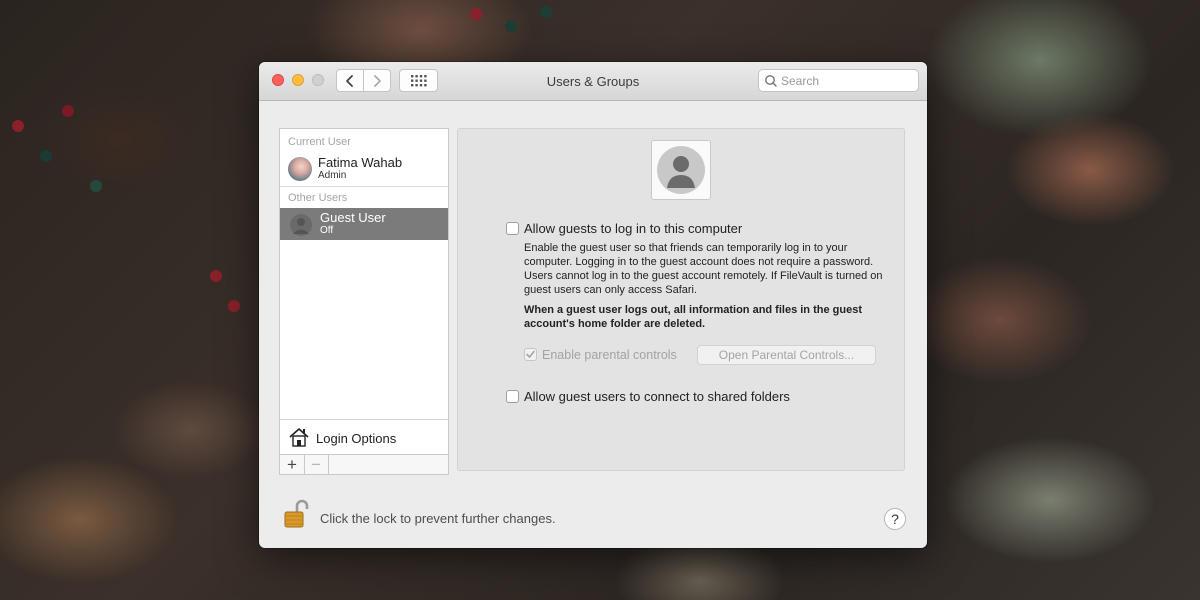 The image size is (1200, 600). What do you see at coordinates (300, 169) in the screenshot?
I see `avatar` at bounding box center [300, 169].